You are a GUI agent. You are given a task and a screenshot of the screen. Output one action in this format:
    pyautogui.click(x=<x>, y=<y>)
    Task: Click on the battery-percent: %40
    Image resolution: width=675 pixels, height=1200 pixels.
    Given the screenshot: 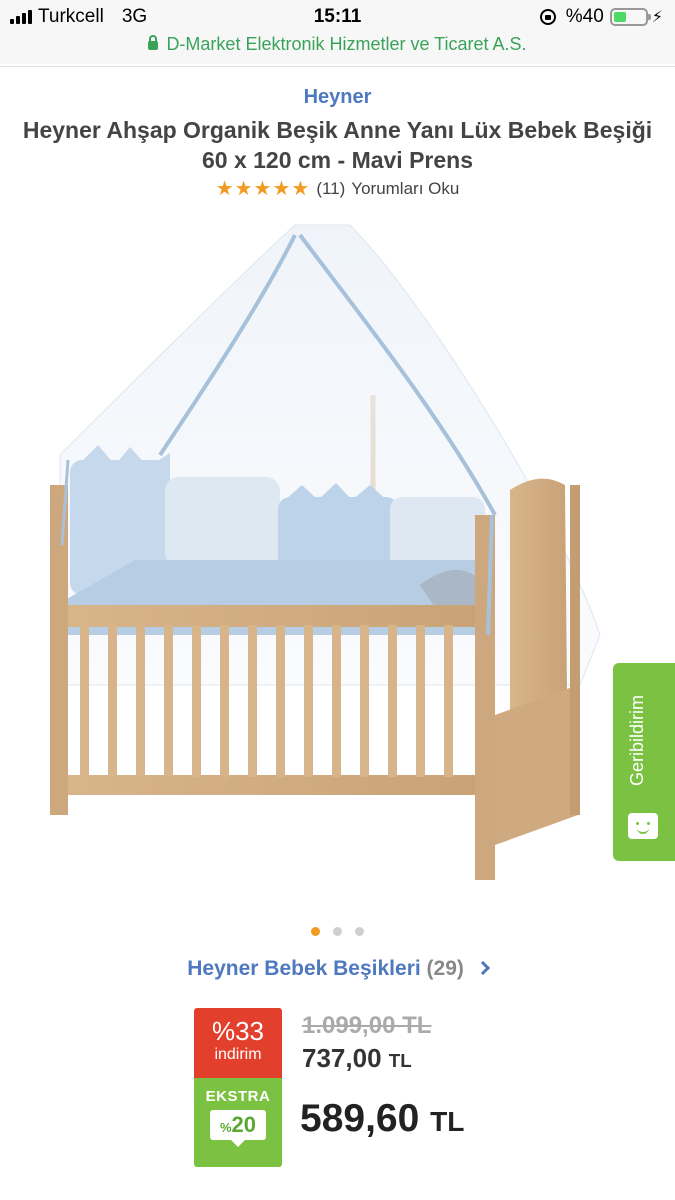 What is the action you would take?
    pyautogui.click(x=584, y=16)
    